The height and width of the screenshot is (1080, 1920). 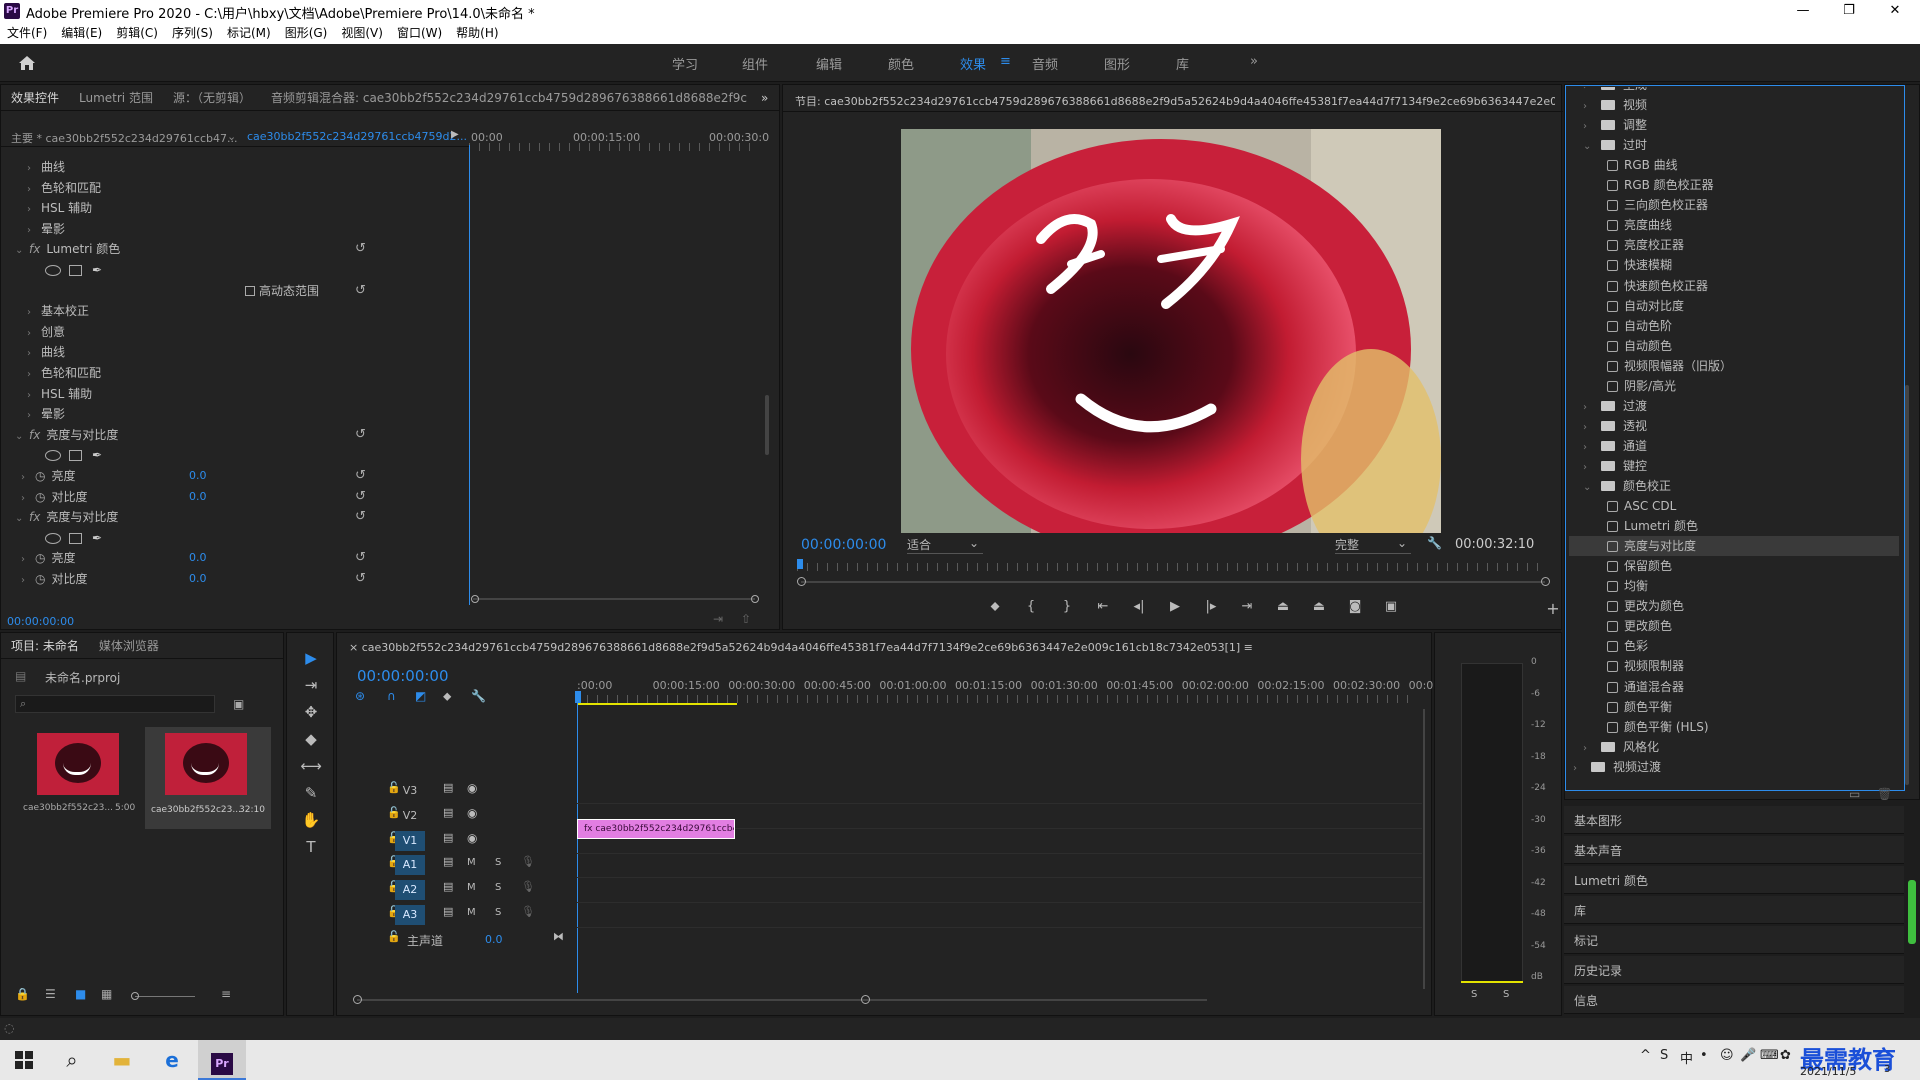 I want to click on collapsed-panel-2: Lumetri 颜色, so click(x=1734, y=880).